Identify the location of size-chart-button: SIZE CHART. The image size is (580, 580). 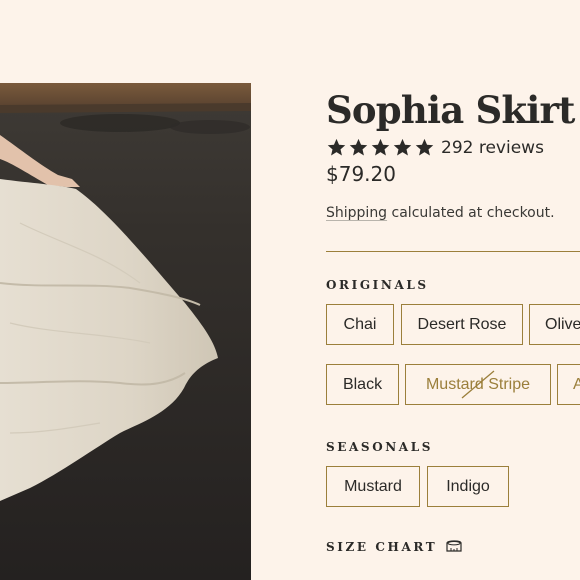
(394, 547).